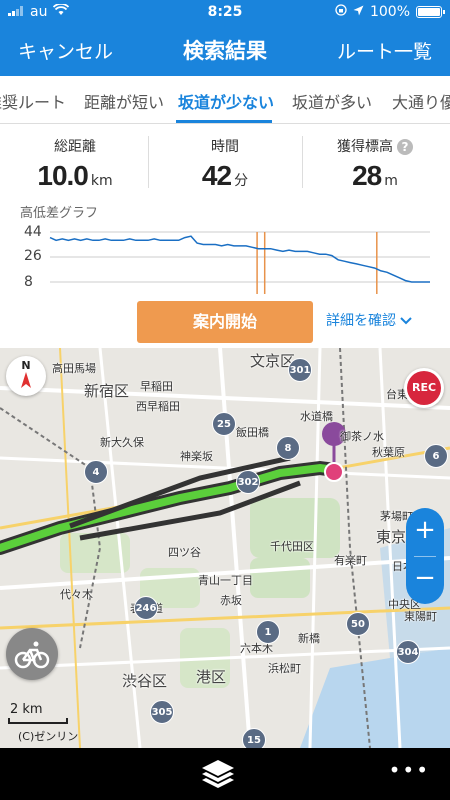 The height and width of the screenshot is (800, 450). I want to click on zoom-control: + −, so click(425, 556).